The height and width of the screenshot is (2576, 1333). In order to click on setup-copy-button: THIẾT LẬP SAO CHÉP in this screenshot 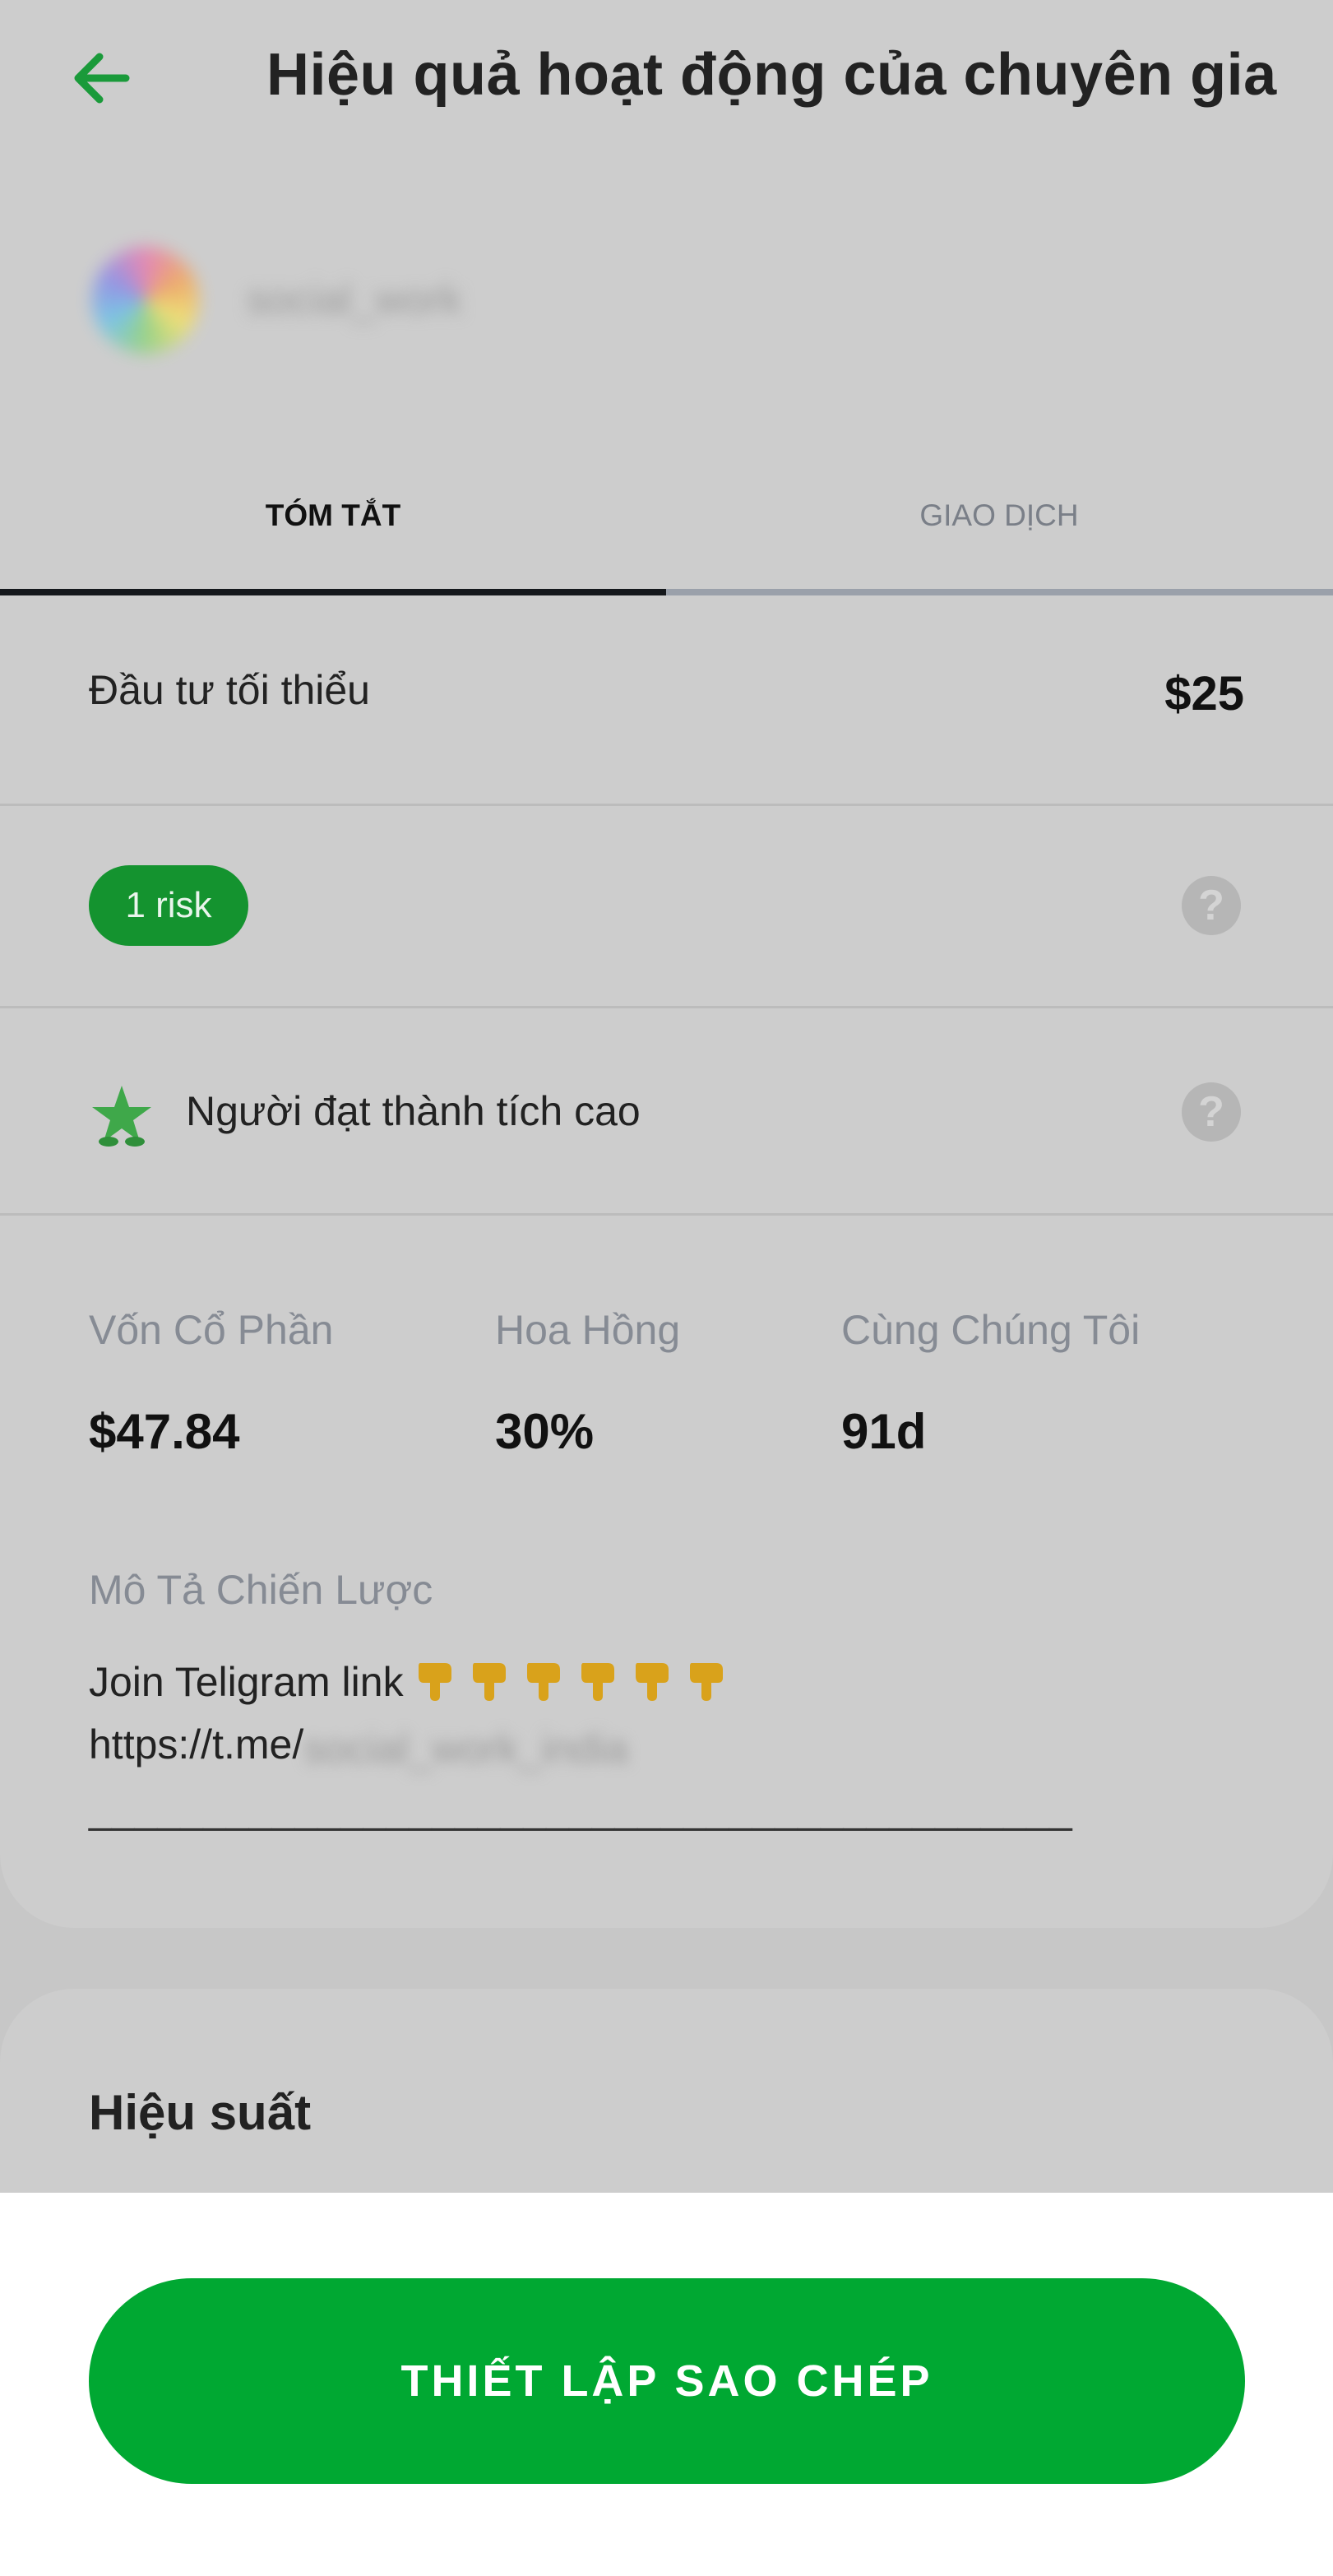, I will do `click(667, 2381)`.